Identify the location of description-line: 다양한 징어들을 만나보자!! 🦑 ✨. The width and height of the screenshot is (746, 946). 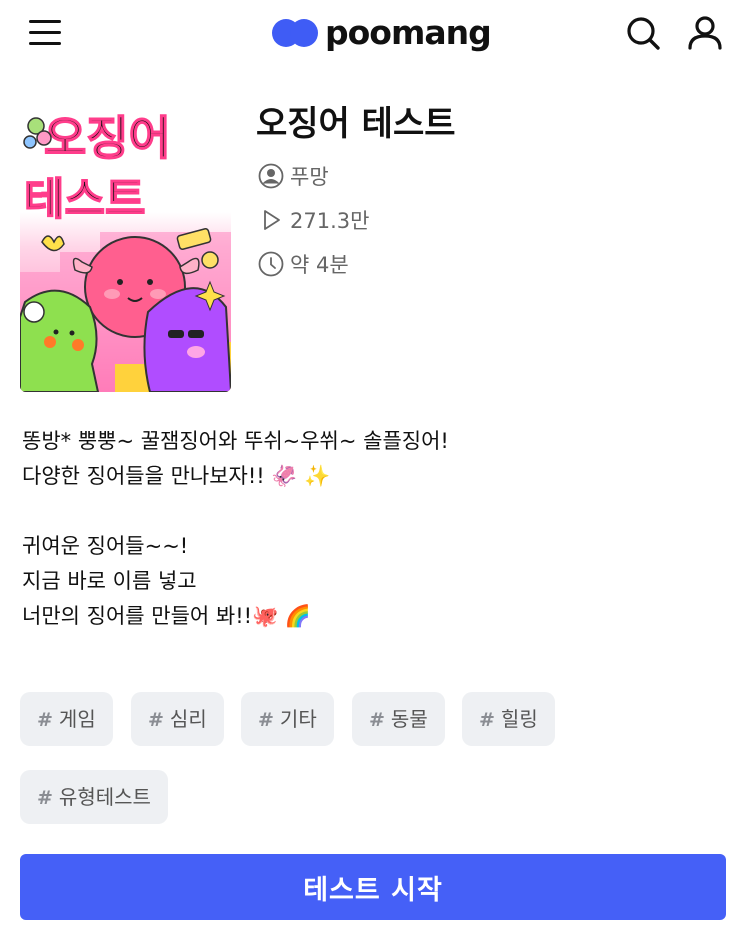
(176, 476).